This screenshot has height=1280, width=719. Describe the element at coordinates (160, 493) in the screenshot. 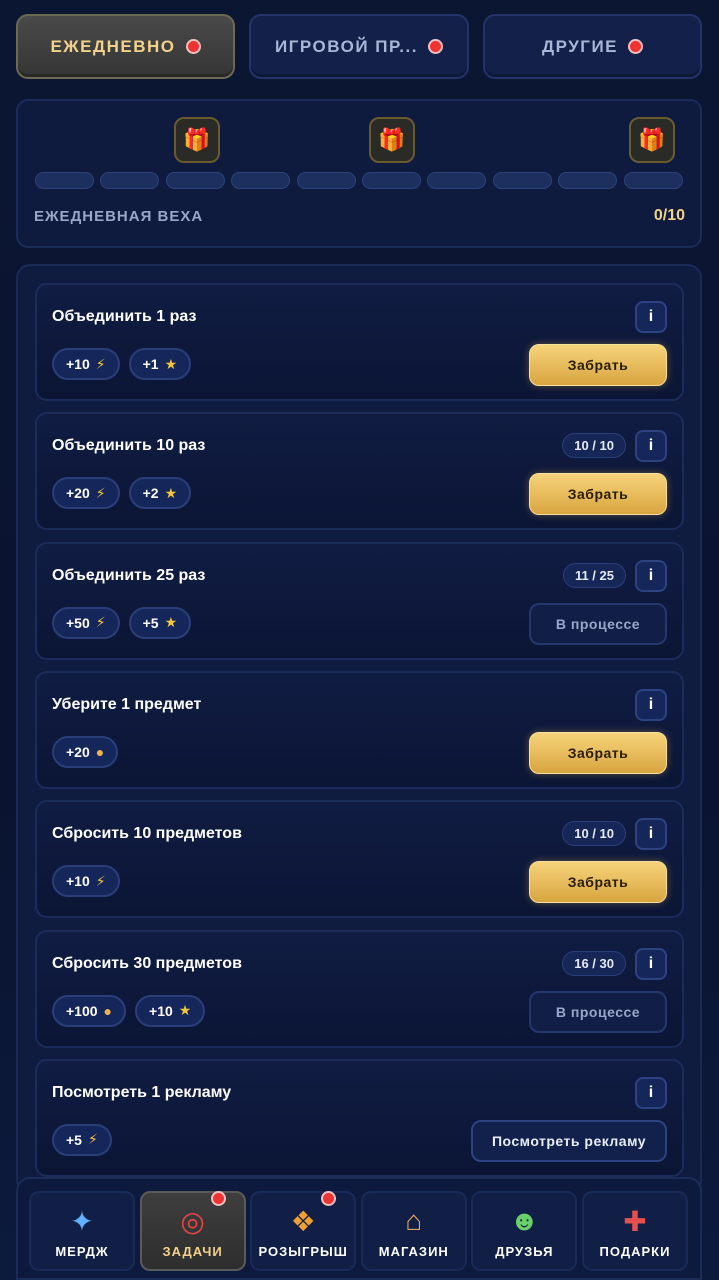

I see `reward-pill: +2 ★` at that location.